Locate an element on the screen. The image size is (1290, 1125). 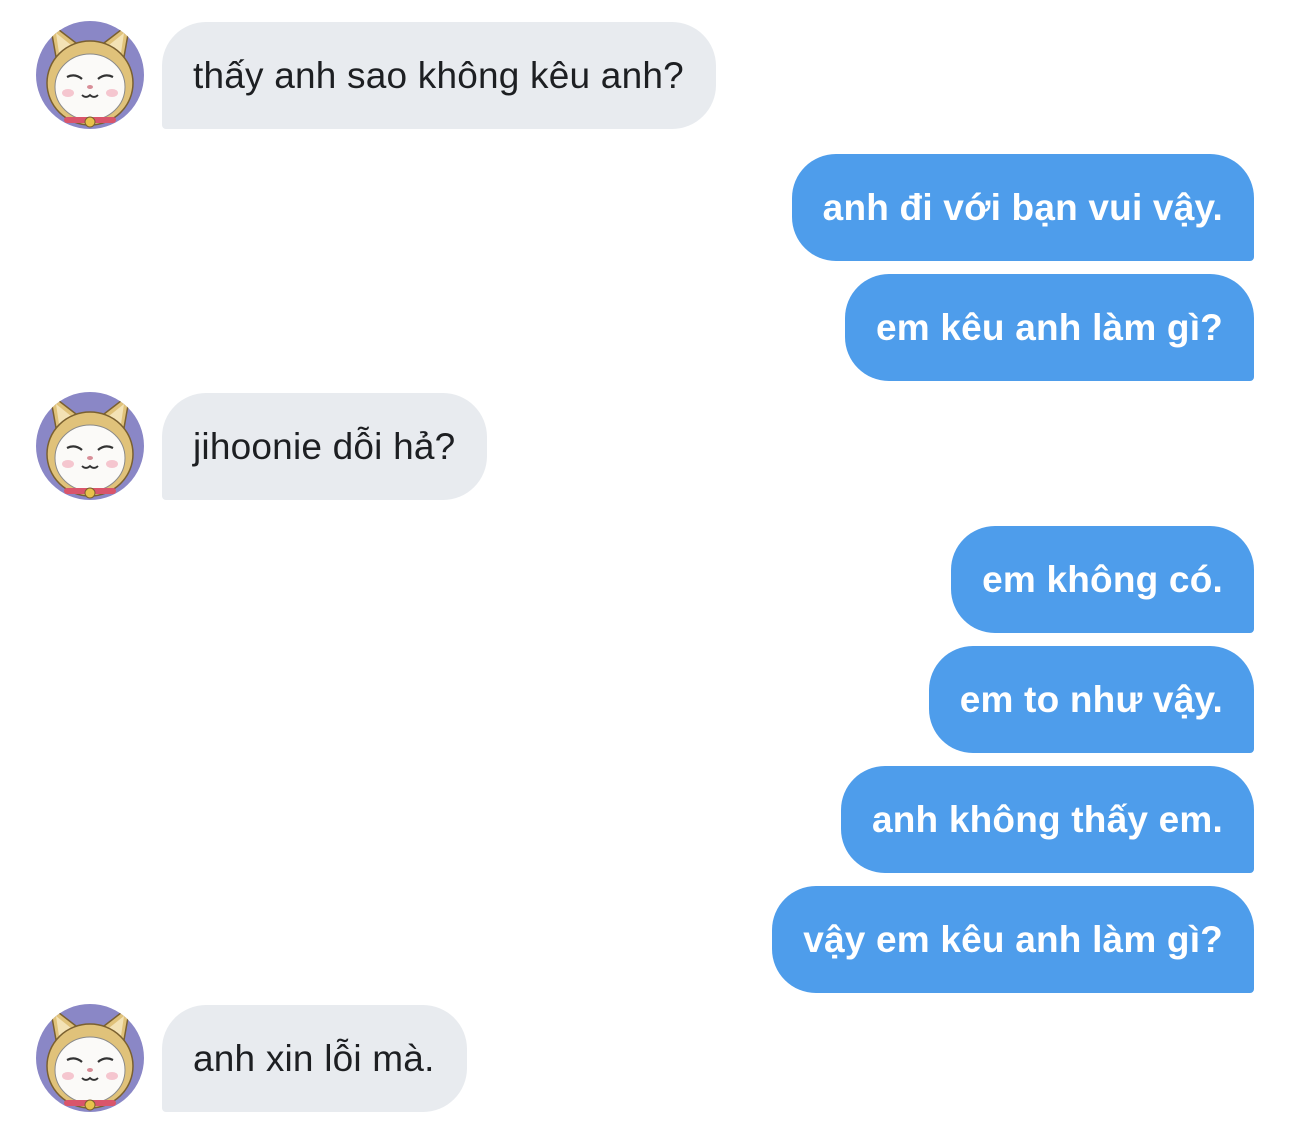
outgoing-message-bubble: vậy em kêu anh làm gì? is located at coordinates (1013, 939).